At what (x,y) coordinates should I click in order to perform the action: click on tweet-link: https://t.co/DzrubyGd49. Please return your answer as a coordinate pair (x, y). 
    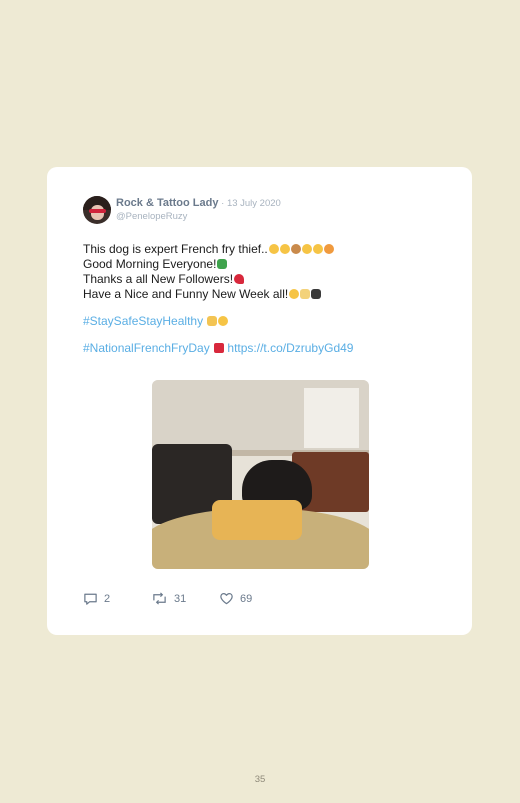
    Looking at the image, I should click on (290, 348).